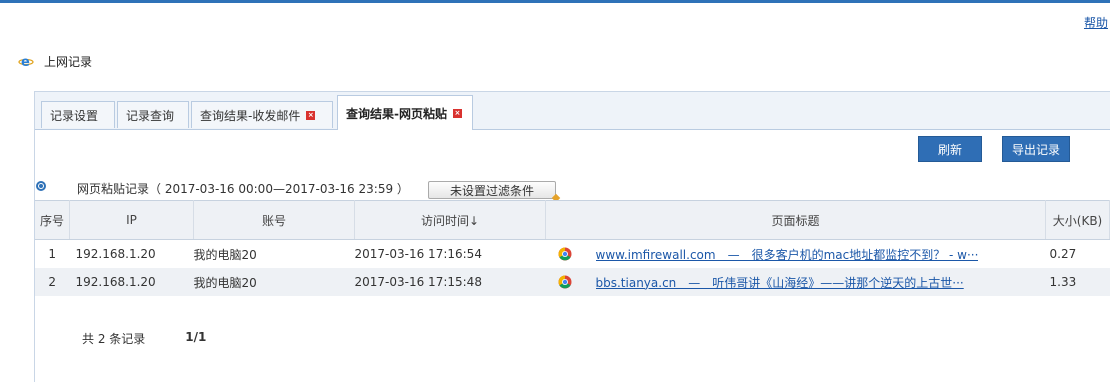  What do you see at coordinates (114, 339) in the screenshot?
I see `total-records: 共 2 条记录` at bounding box center [114, 339].